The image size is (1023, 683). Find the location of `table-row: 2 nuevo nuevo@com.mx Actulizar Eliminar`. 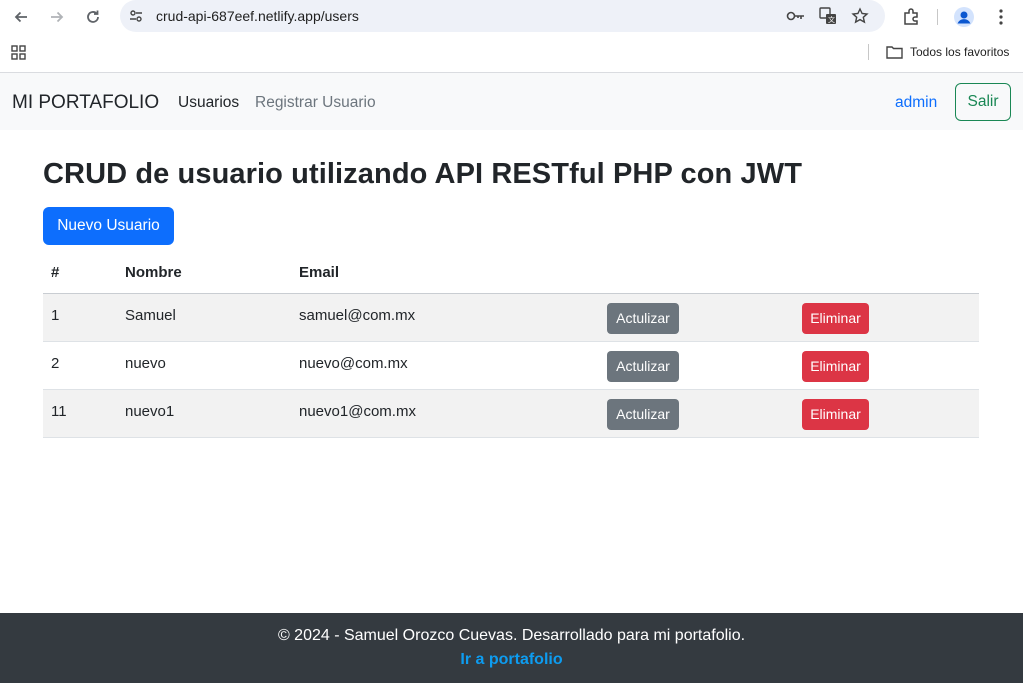

table-row: 2 nuevo nuevo@com.mx Actulizar Eliminar is located at coordinates (511, 365).